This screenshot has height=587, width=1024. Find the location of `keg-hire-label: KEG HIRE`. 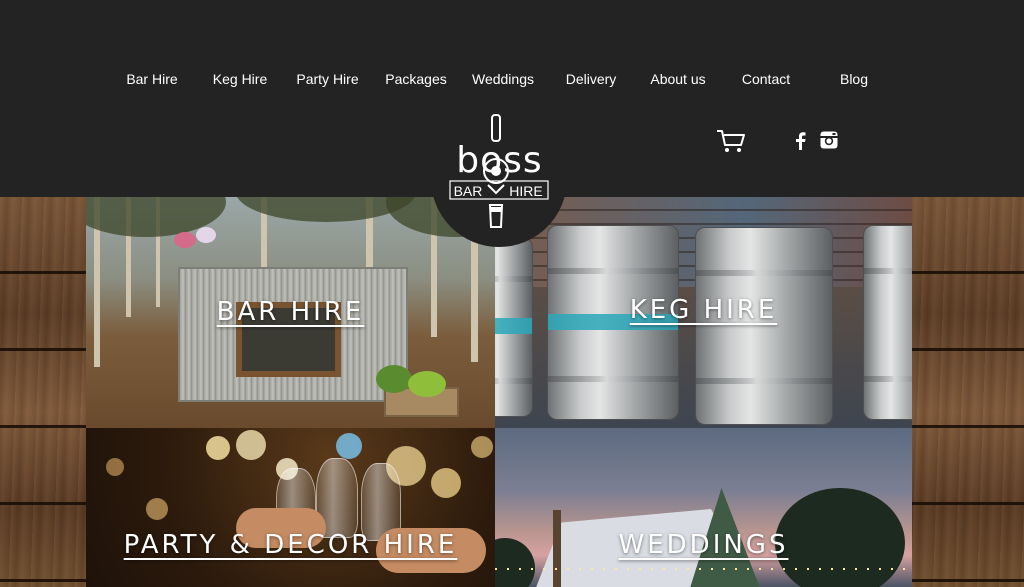

keg-hire-label: KEG HIRE is located at coordinates (703, 310).